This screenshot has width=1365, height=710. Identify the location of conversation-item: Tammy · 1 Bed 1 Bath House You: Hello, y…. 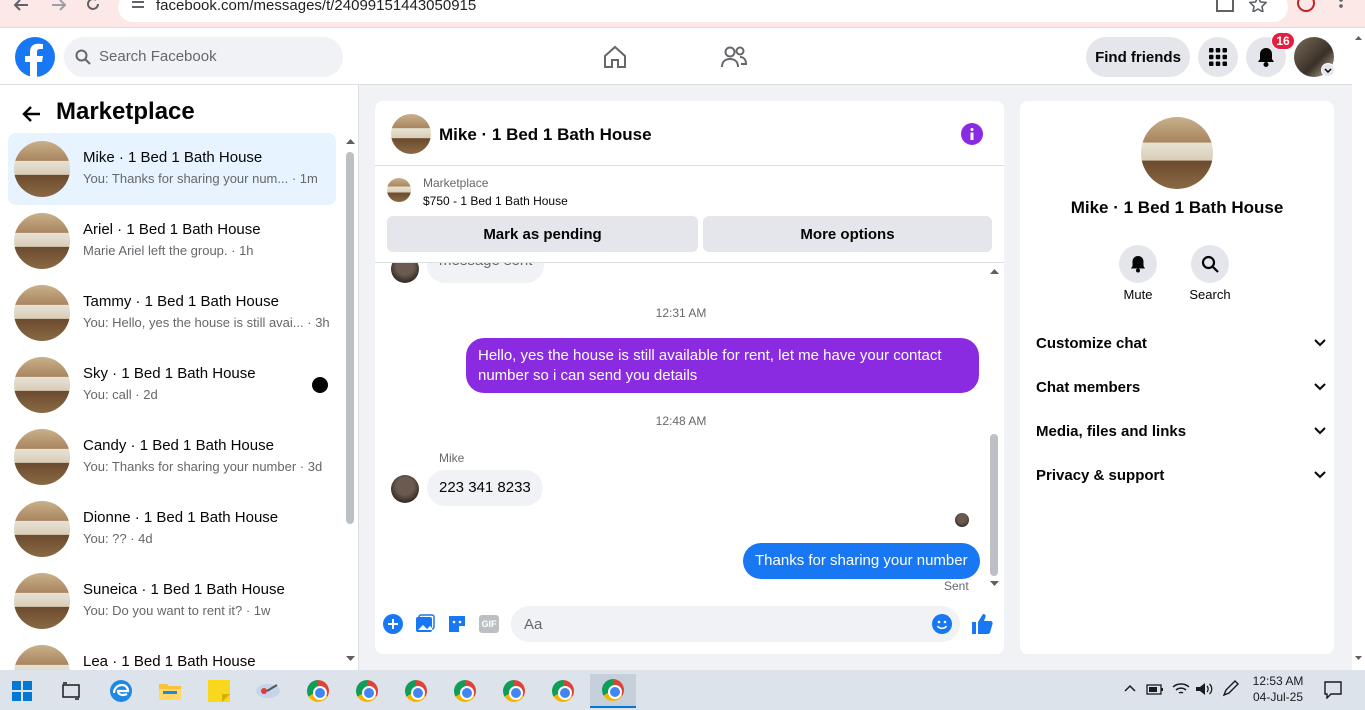
(172, 313).